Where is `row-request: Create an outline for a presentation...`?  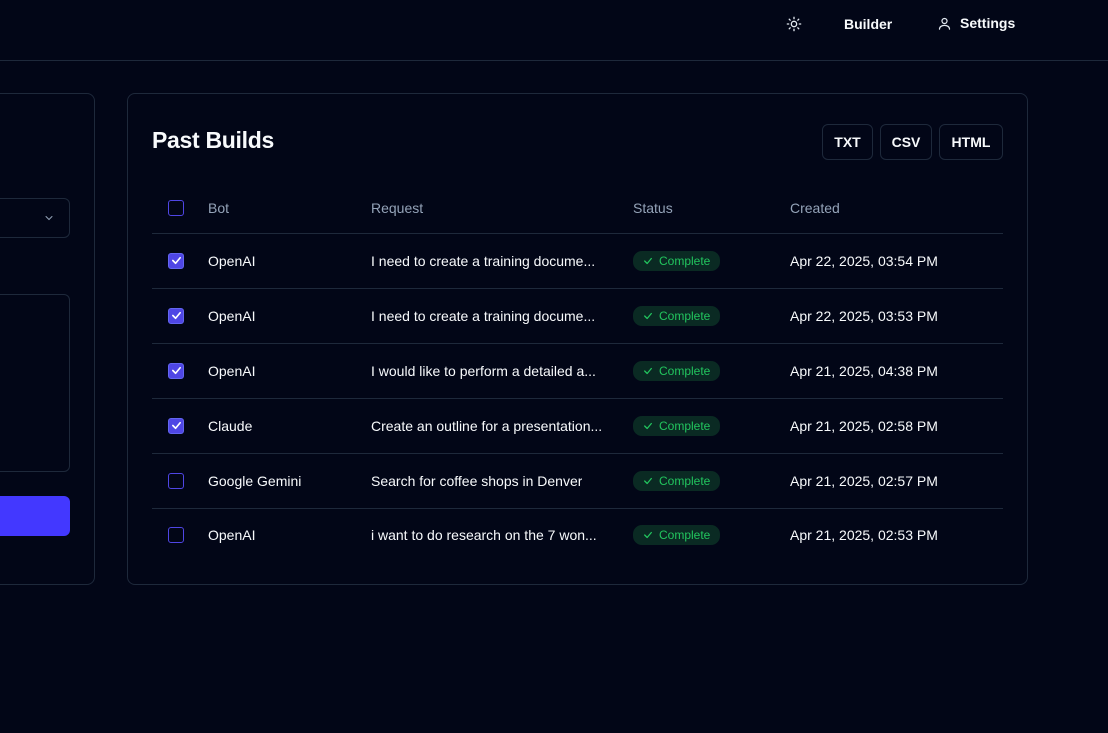
row-request: Create an outline for a presentation... is located at coordinates (487, 426).